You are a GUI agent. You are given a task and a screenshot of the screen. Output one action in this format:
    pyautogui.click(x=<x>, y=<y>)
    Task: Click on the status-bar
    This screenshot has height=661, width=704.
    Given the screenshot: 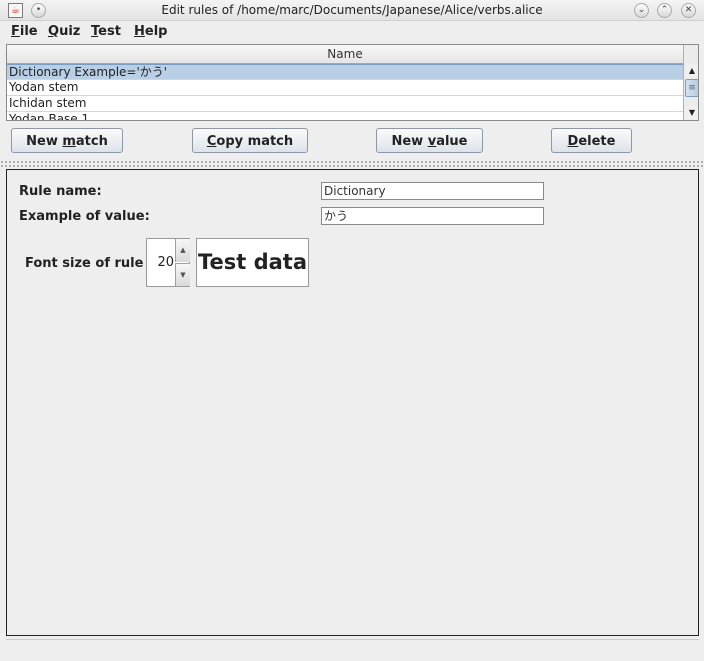 What is the action you would take?
    pyautogui.click(x=352, y=648)
    